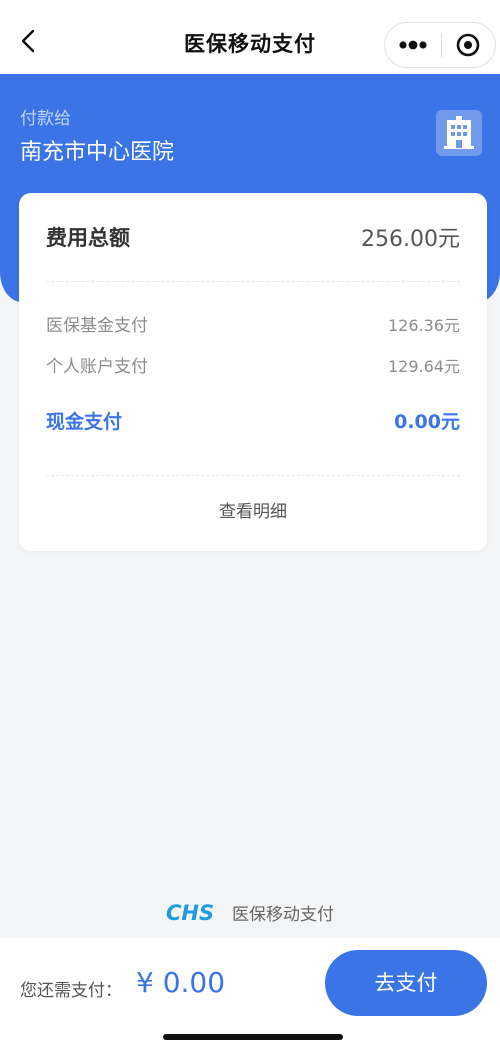  What do you see at coordinates (250, 37) in the screenshot?
I see `navigation-bar: 医保移动支付` at bounding box center [250, 37].